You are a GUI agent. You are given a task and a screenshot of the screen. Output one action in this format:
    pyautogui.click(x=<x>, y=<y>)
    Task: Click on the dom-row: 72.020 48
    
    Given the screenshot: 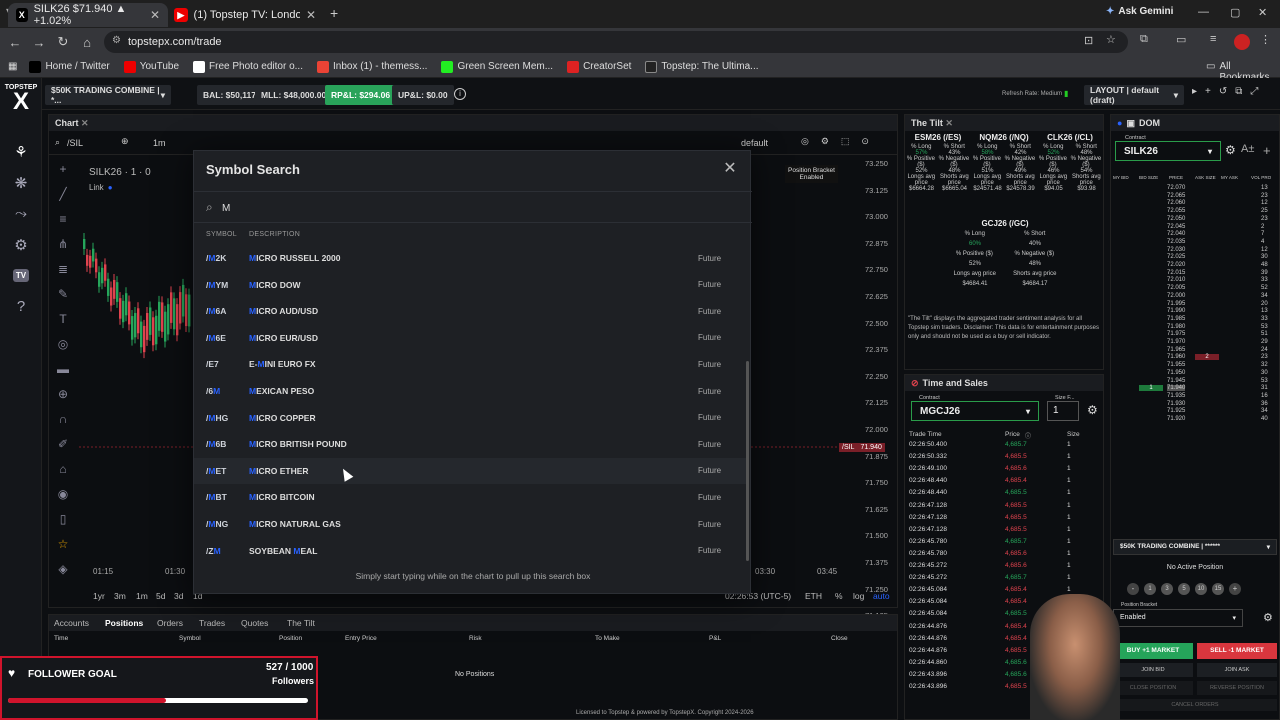 What is the action you would take?
    pyautogui.click(x=1195, y=266)
    